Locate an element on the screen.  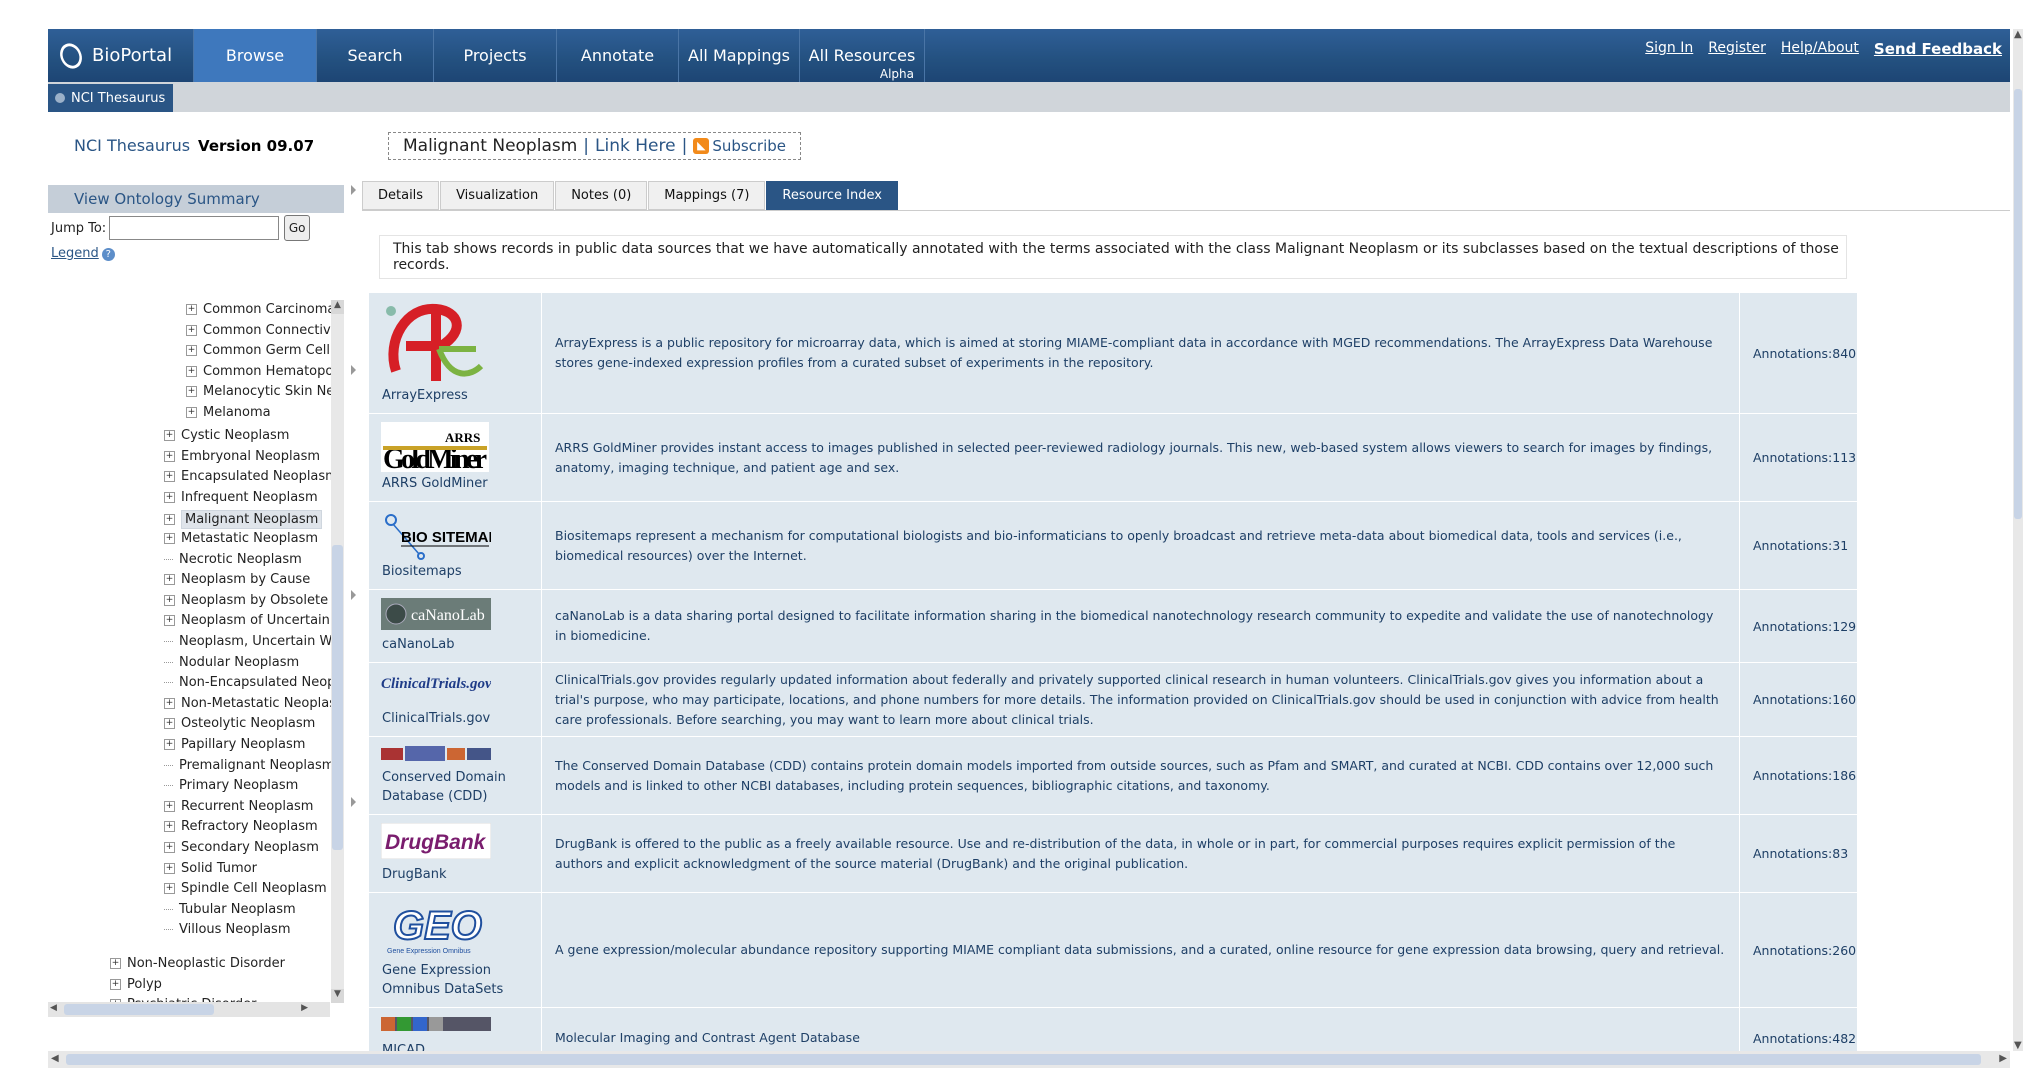
tree-node: + Osteolytic Neoplasm is located at coordinates (239, 723).